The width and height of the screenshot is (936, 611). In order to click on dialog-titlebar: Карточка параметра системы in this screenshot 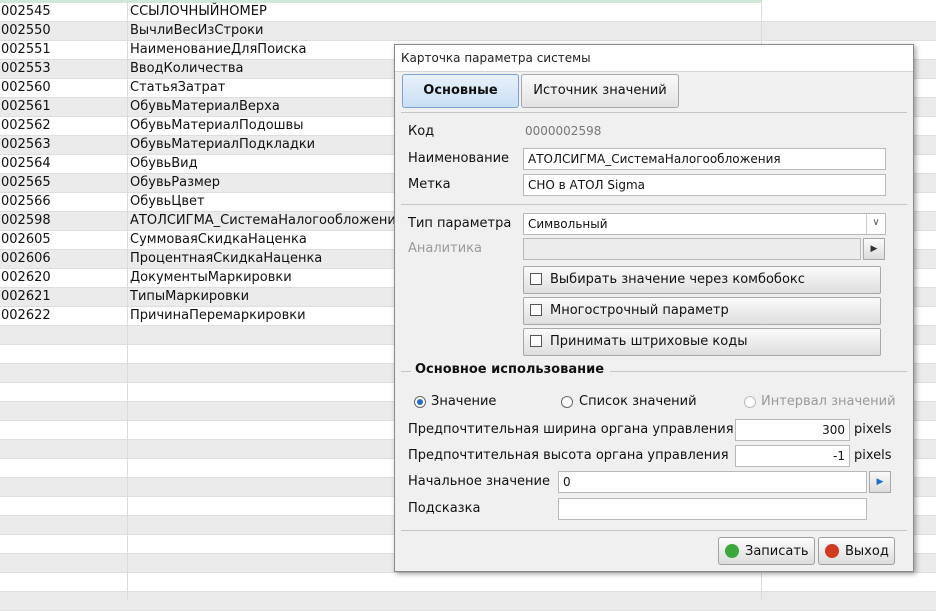, I will do `click(654, 58)`.